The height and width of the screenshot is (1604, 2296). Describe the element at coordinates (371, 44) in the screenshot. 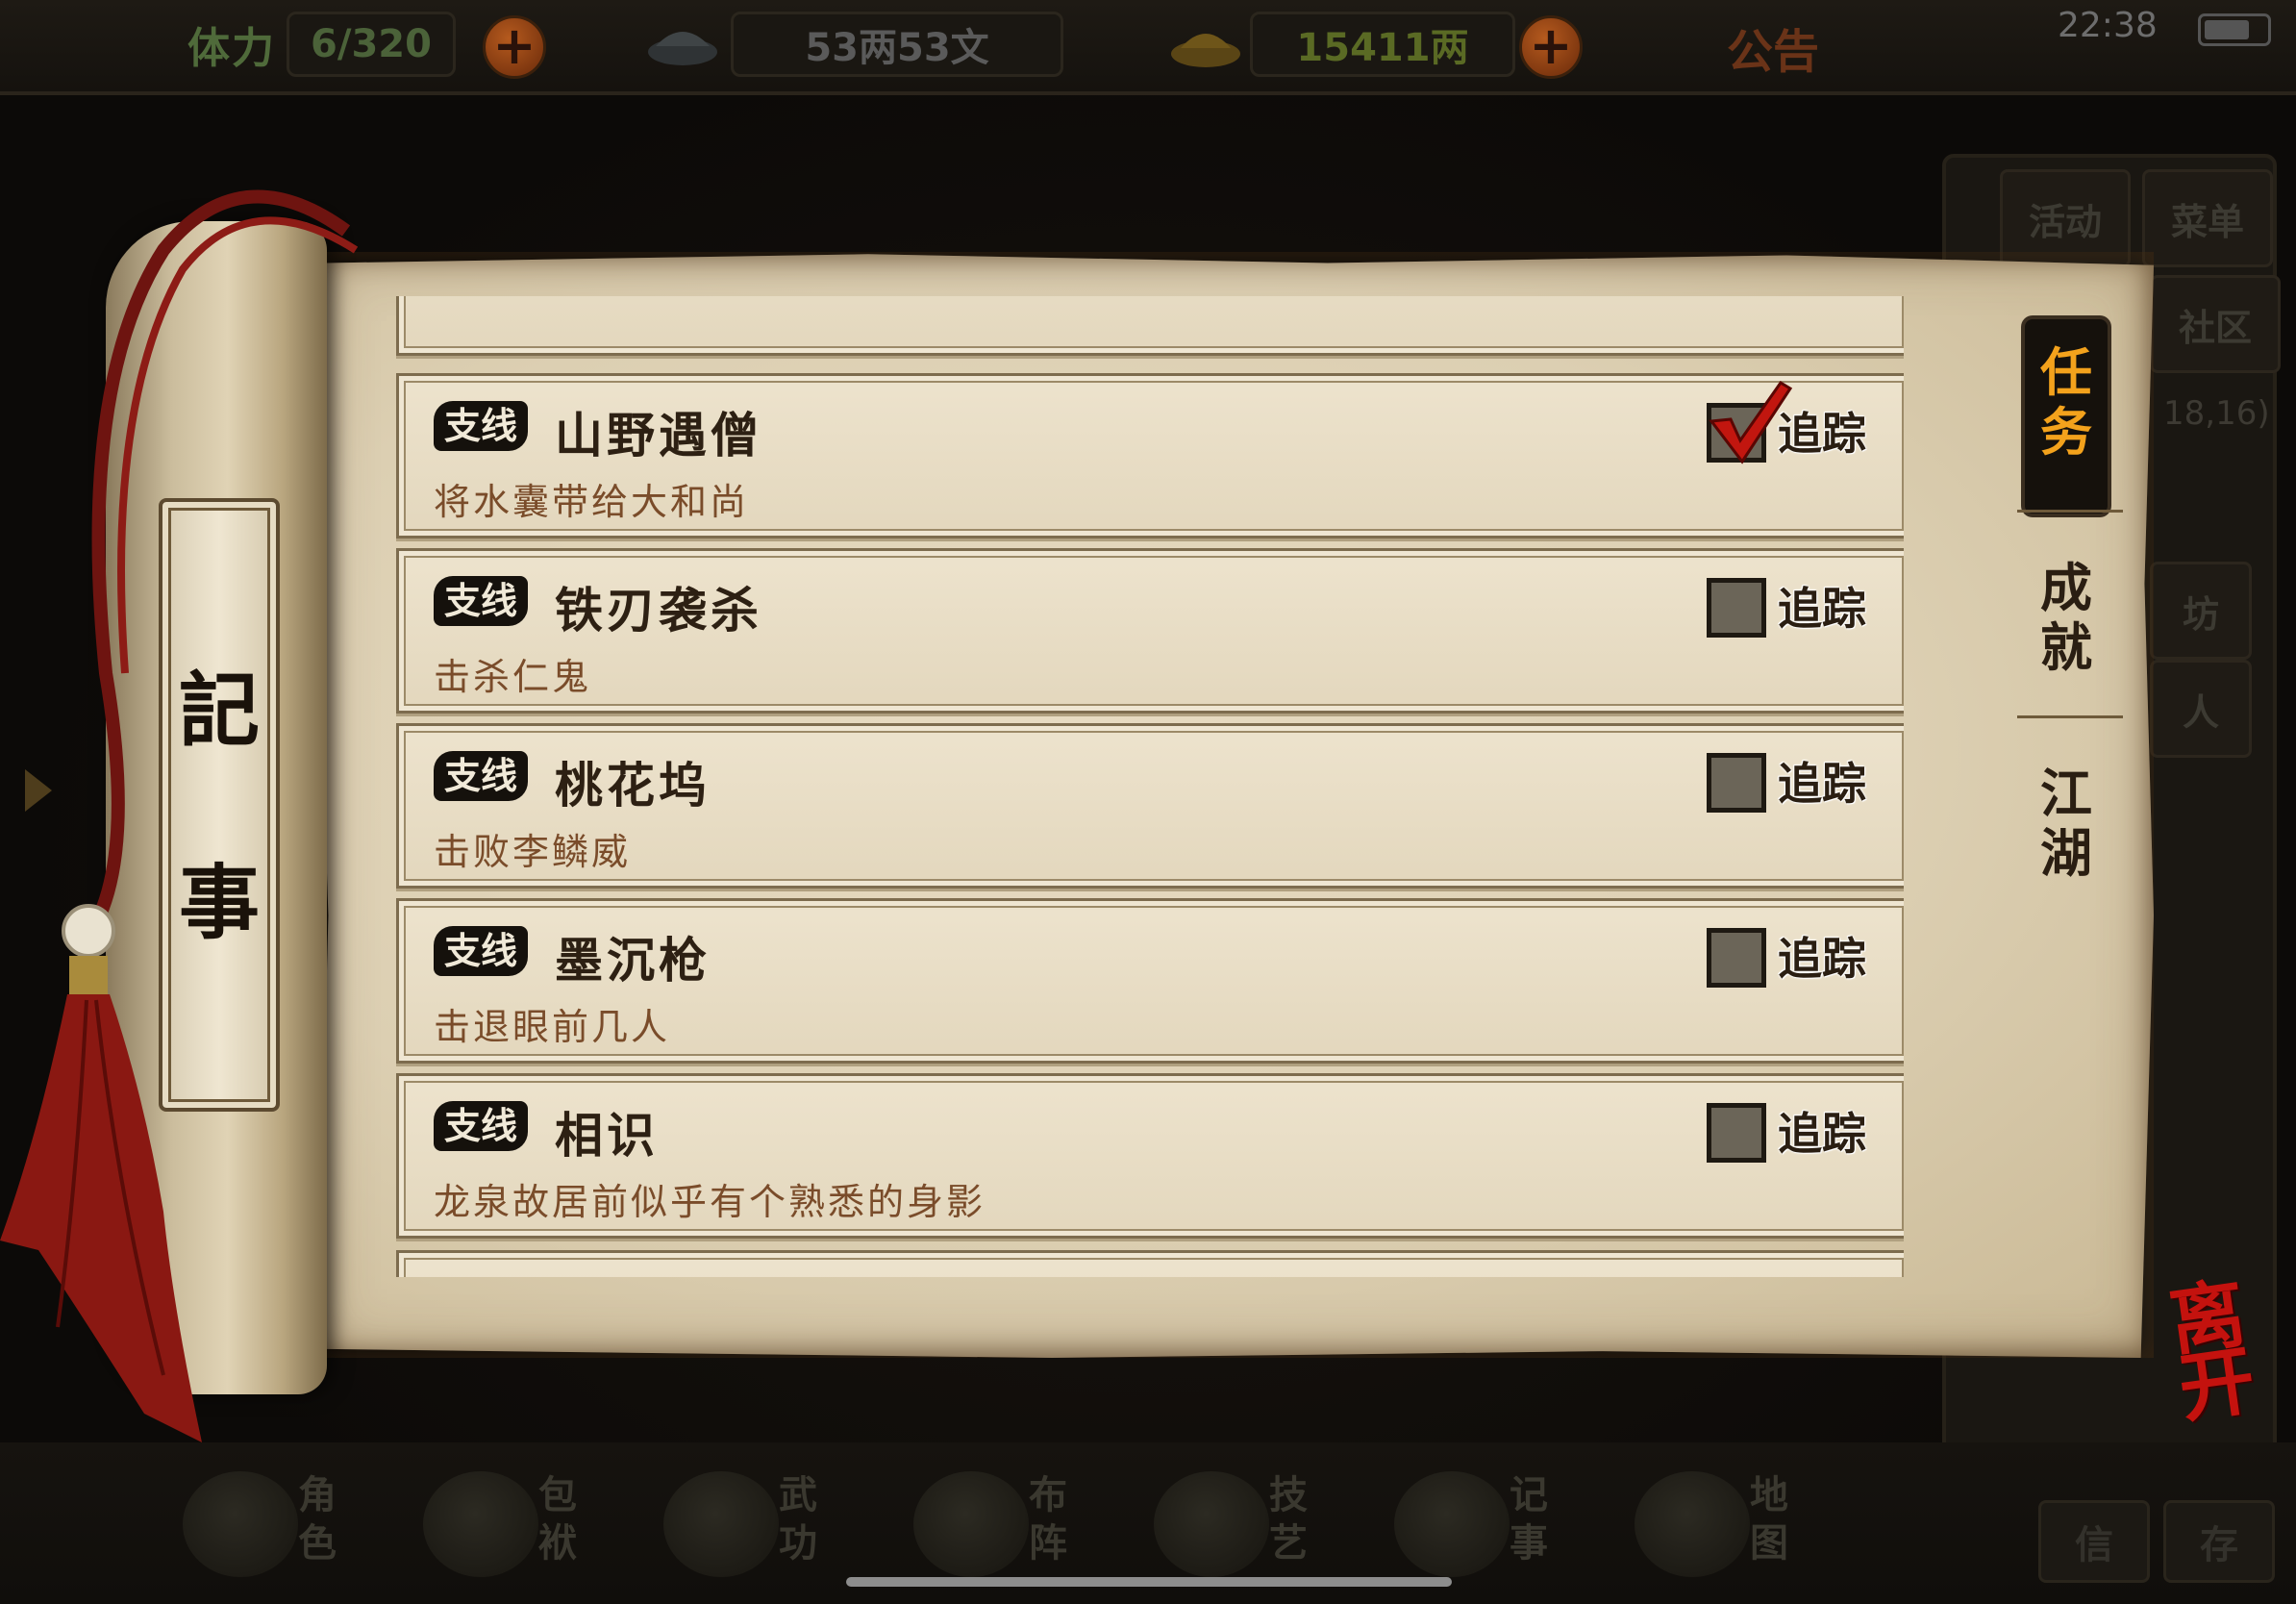

I see `stamina-value: 6/320` at that location.